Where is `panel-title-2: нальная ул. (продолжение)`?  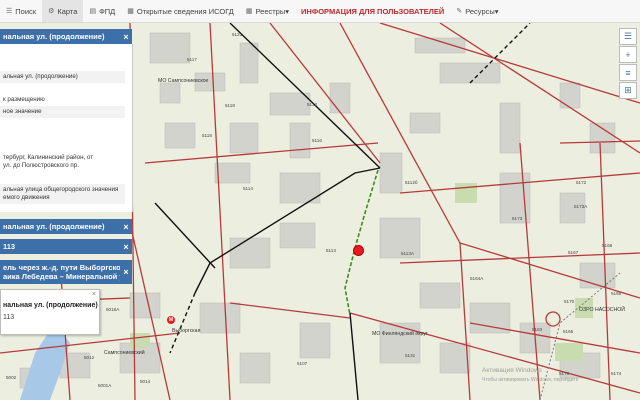 panel-title-2: нальная ул. (продолжение) is located at coordinates (54, 226).